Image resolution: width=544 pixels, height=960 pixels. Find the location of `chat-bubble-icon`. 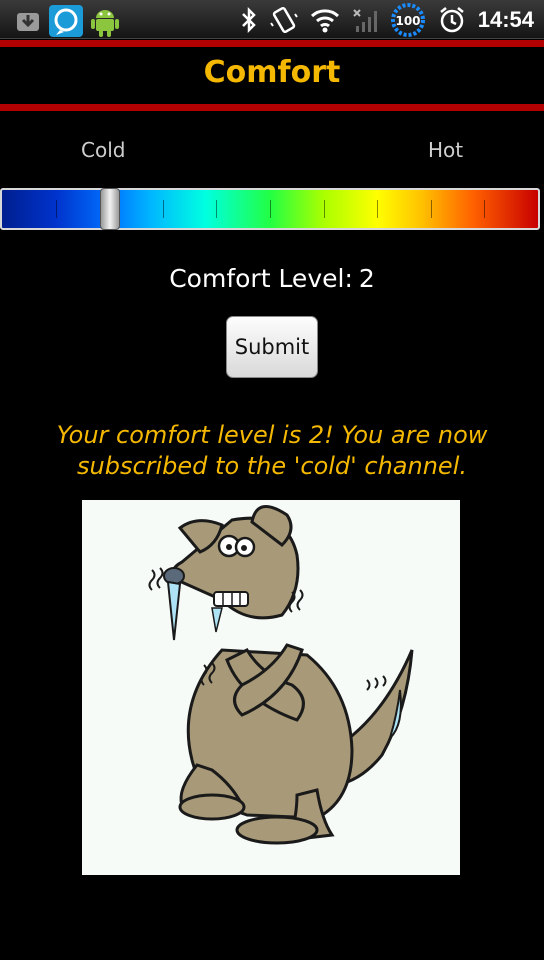

chat-bubble-icon is located at coordinates (66, 21).